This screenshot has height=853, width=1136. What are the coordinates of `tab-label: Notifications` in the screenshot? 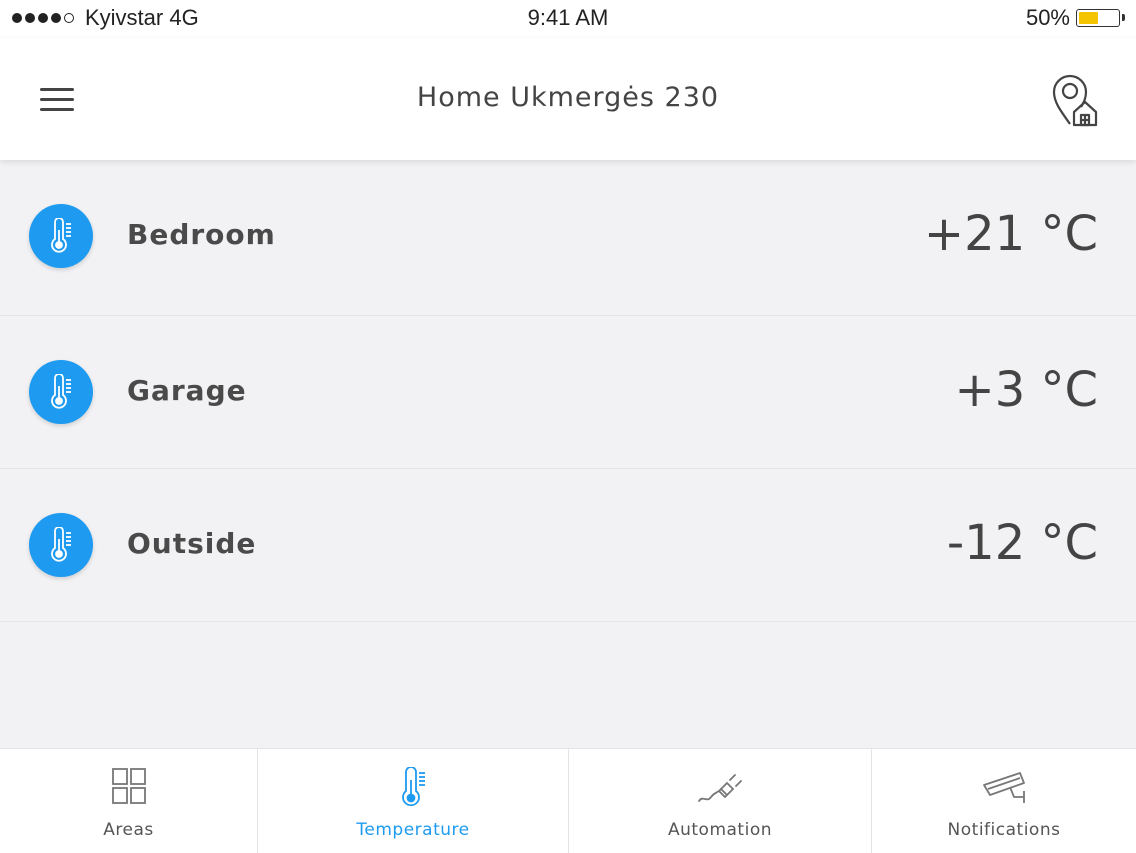 It's located at (1004, 830).